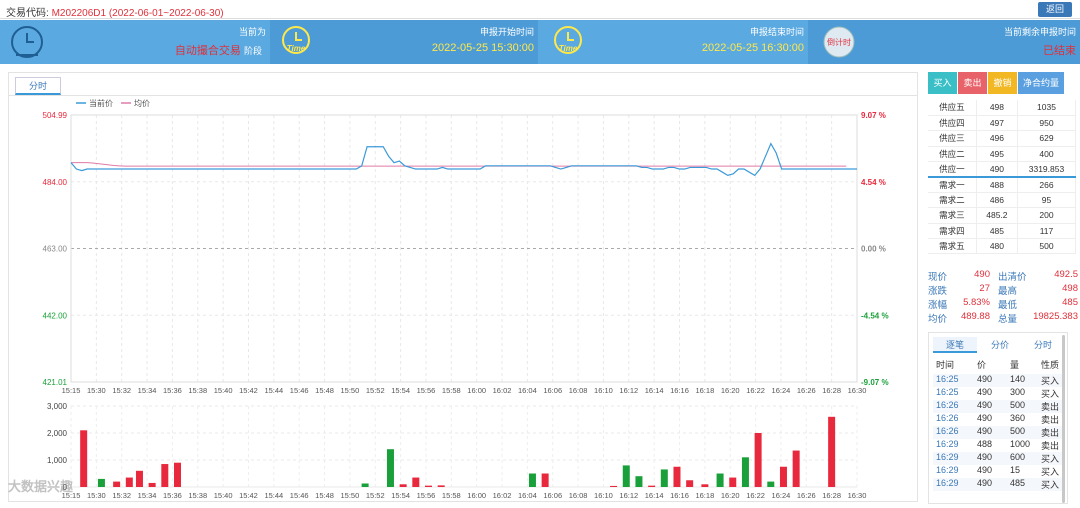 Image resolution: width=1080 pixels, height=508 pixels. What do you see at coordinates (997, 246) in the screenshot?
I see `orderbook-price: 480` at bounding box center [997, 246].